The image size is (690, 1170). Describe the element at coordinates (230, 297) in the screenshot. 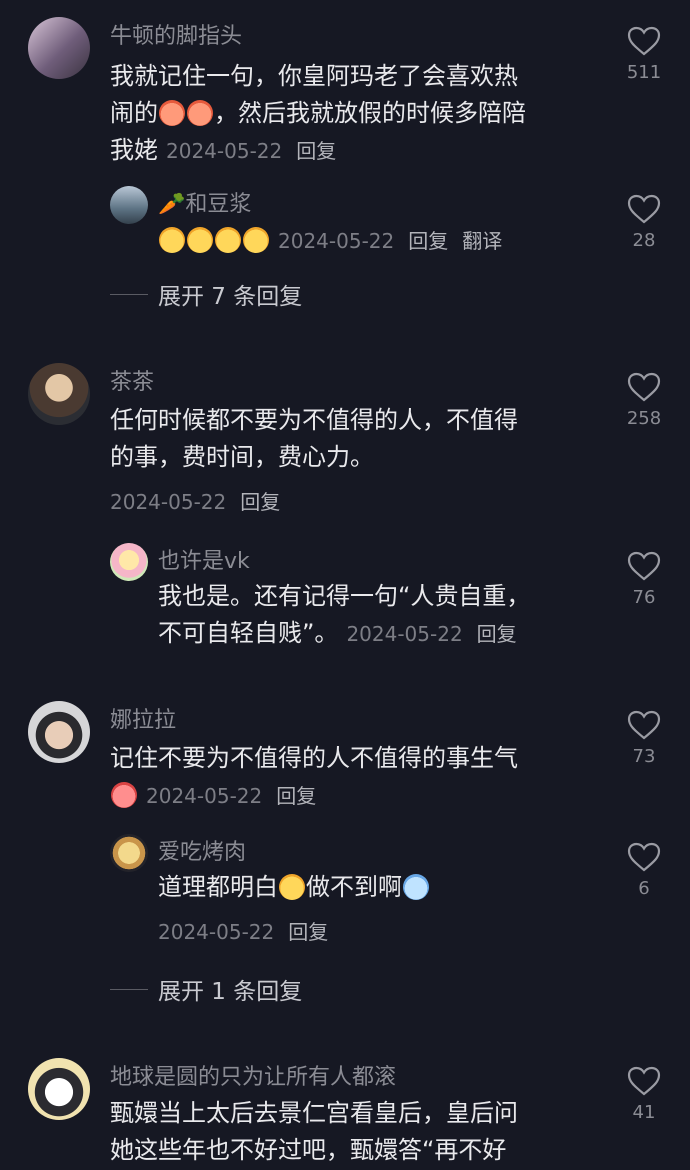

I see `expand-replies-label: 展开 7 条回复` at that location.